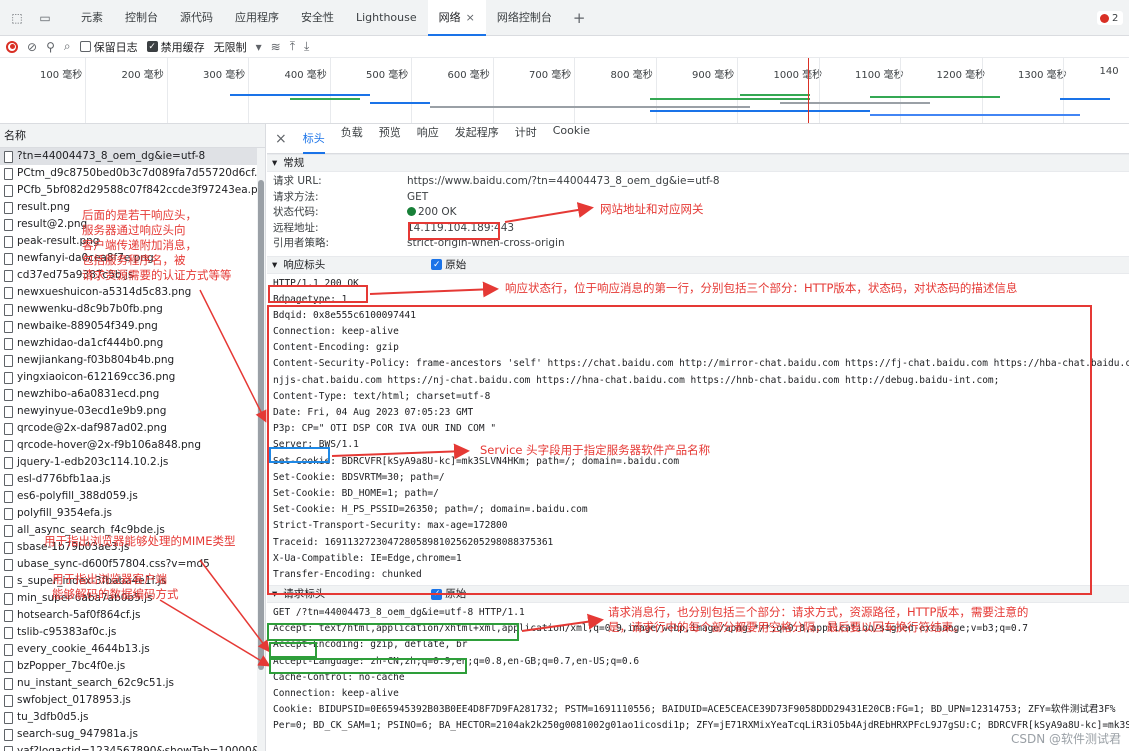 Image resolution: width=1129 pixels, height=751 pixels. Describe the element at coordinates (393, 632) in the screenshot. I see `request-line-highlight` at that location.